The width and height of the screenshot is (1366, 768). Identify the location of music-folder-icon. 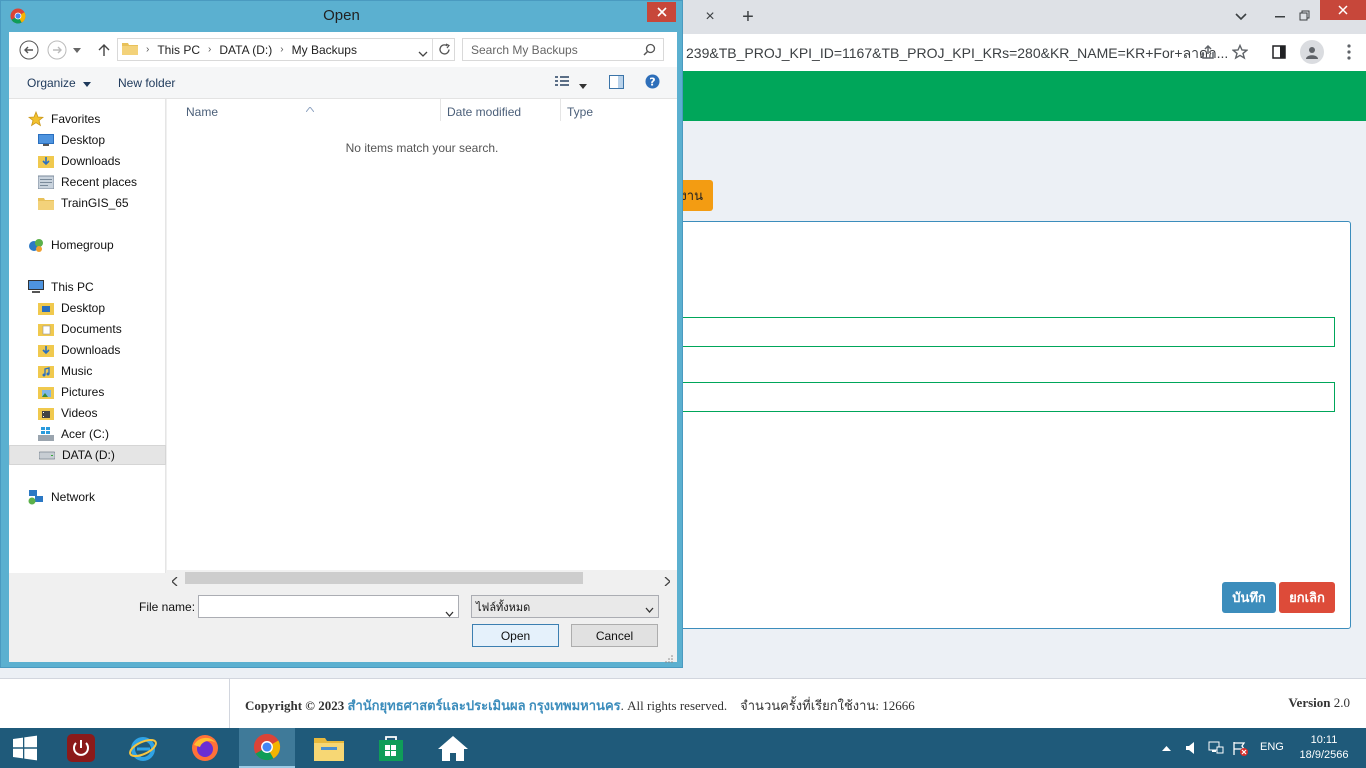
(46, 371).